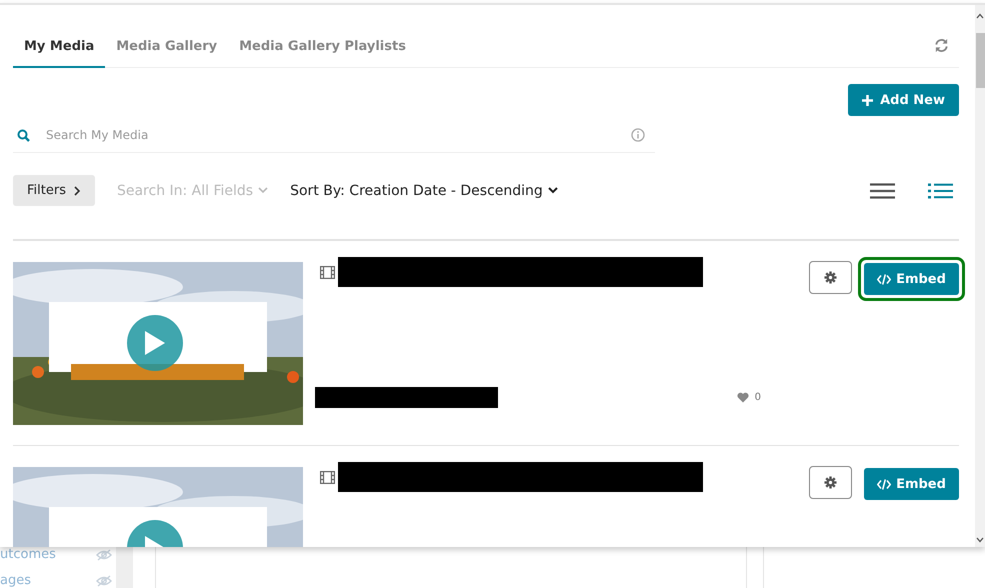  Describe the element at coordinates (940, 190) in the screenshot. I see `detailed-view-icon` at that location.